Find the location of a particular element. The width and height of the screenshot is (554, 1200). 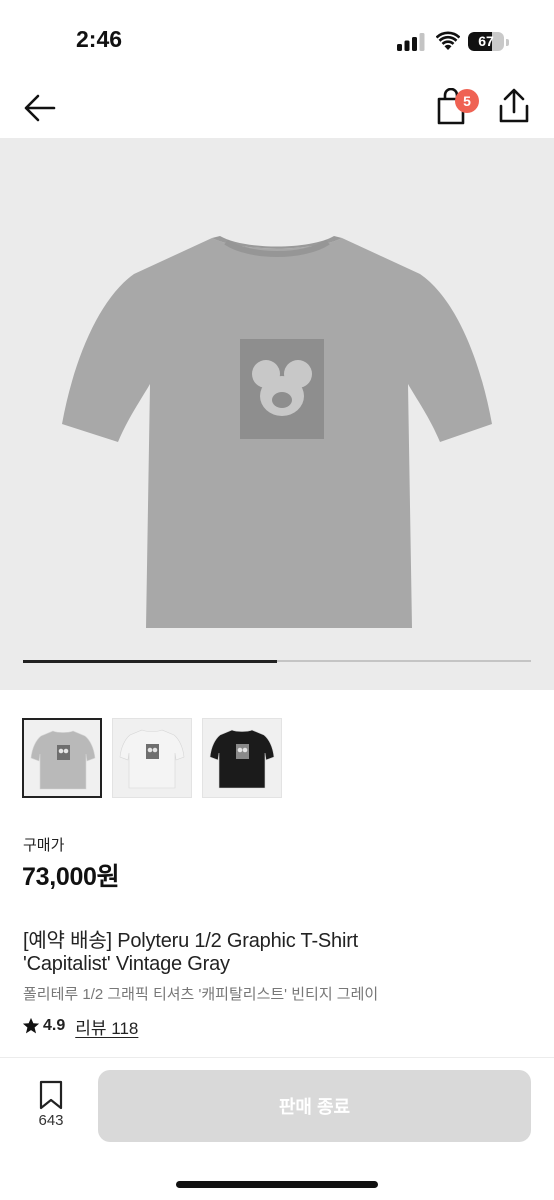

back-arrow-icon is located at coordinates (40, 108).